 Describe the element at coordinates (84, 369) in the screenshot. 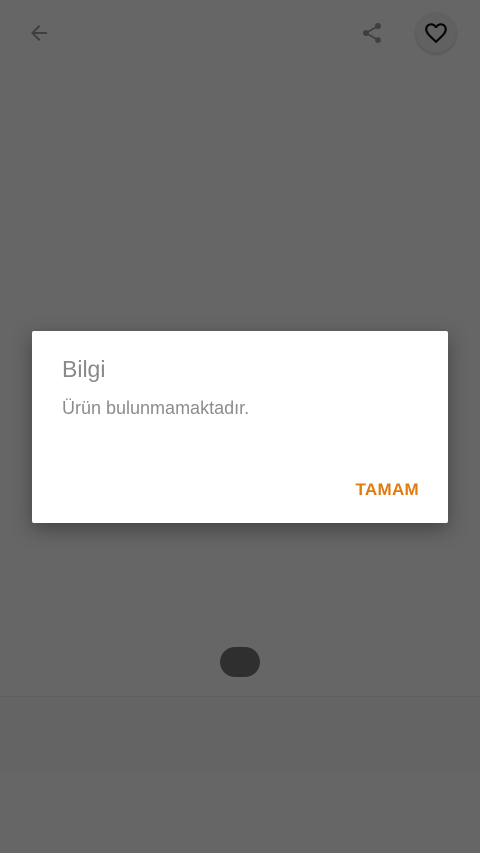

I see `dialog-title: Bilgi` at that location.